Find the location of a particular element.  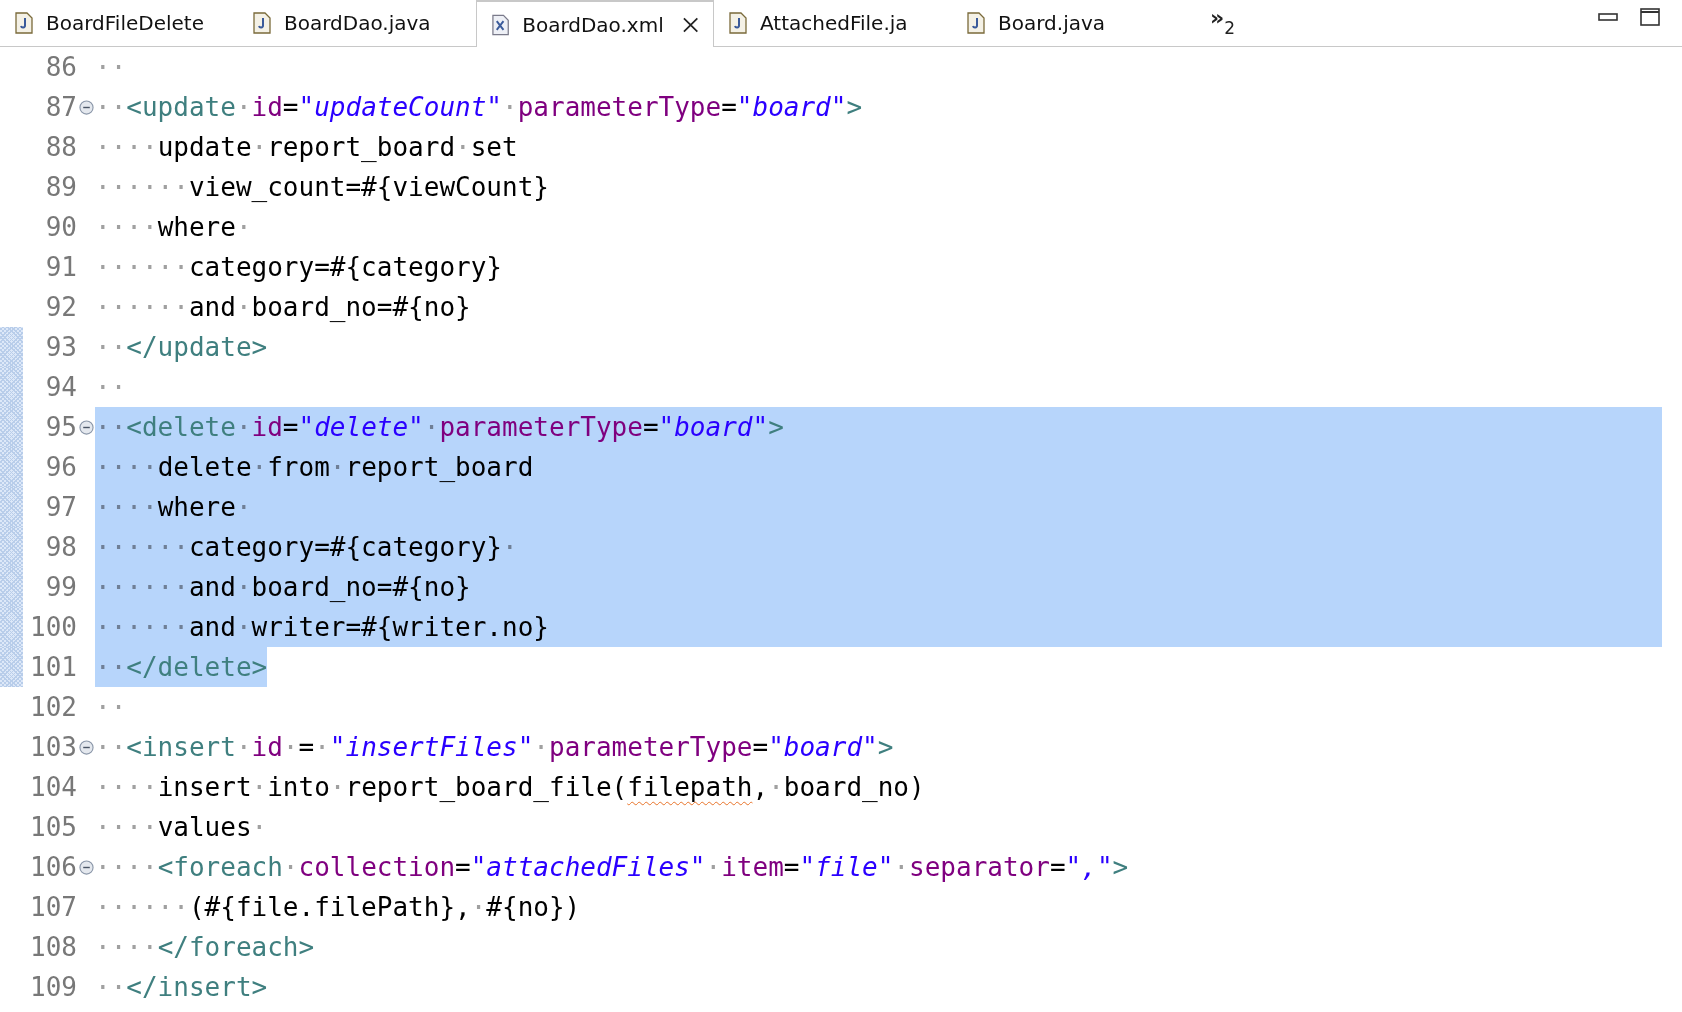

maximize-icon is located at coordinates (1650, 17).